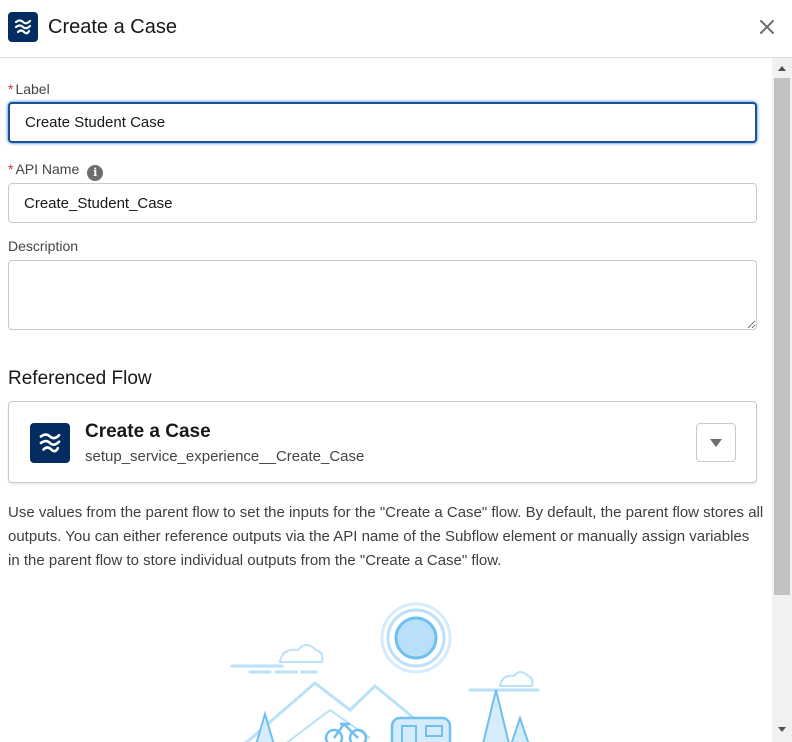 The image size is (792, 742). I want to click on label-field-label: * Label, so click(29, 89).